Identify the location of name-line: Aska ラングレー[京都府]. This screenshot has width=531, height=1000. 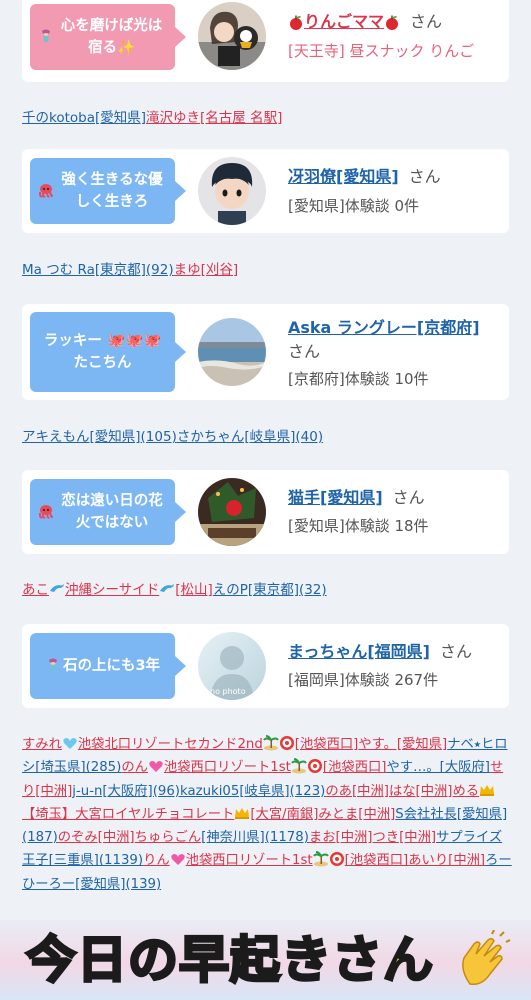
(394, 328).